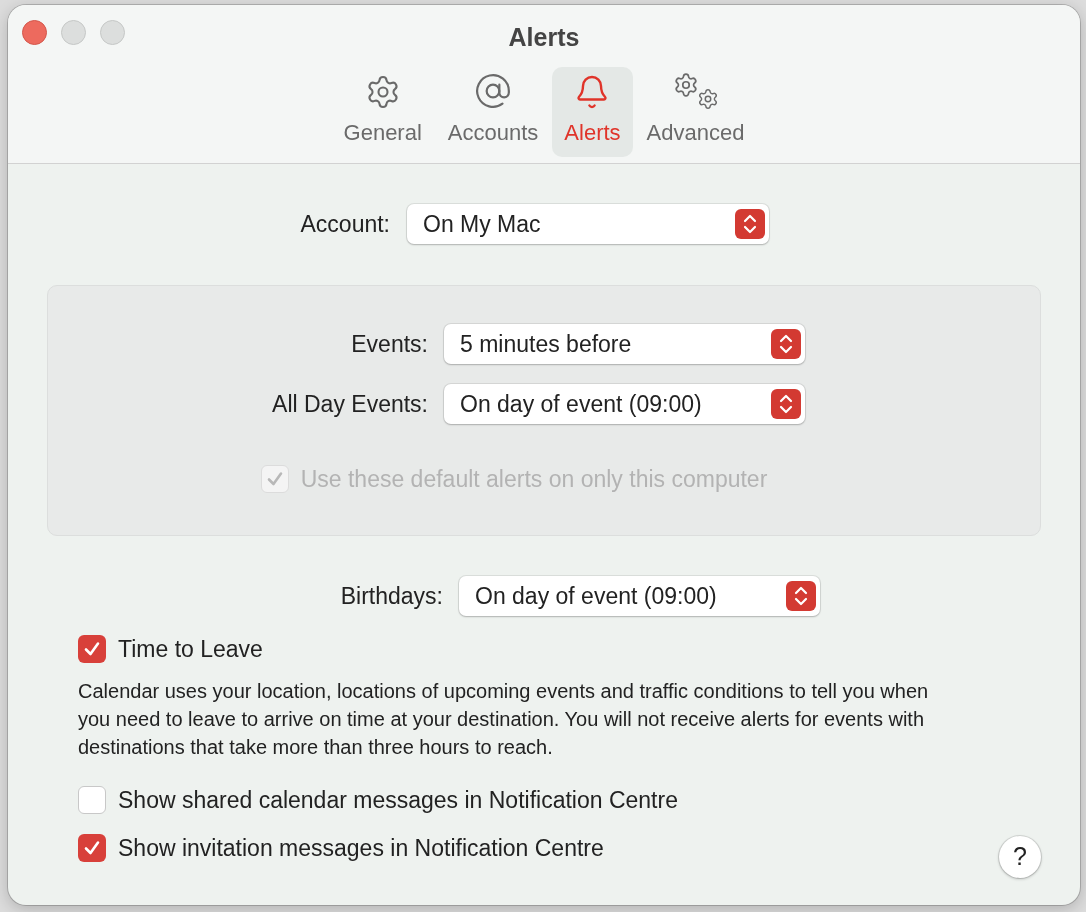 The height and width of the screenshot is (912, 1086). I want to click on field-label: Birthdays:, so click(391, 596).